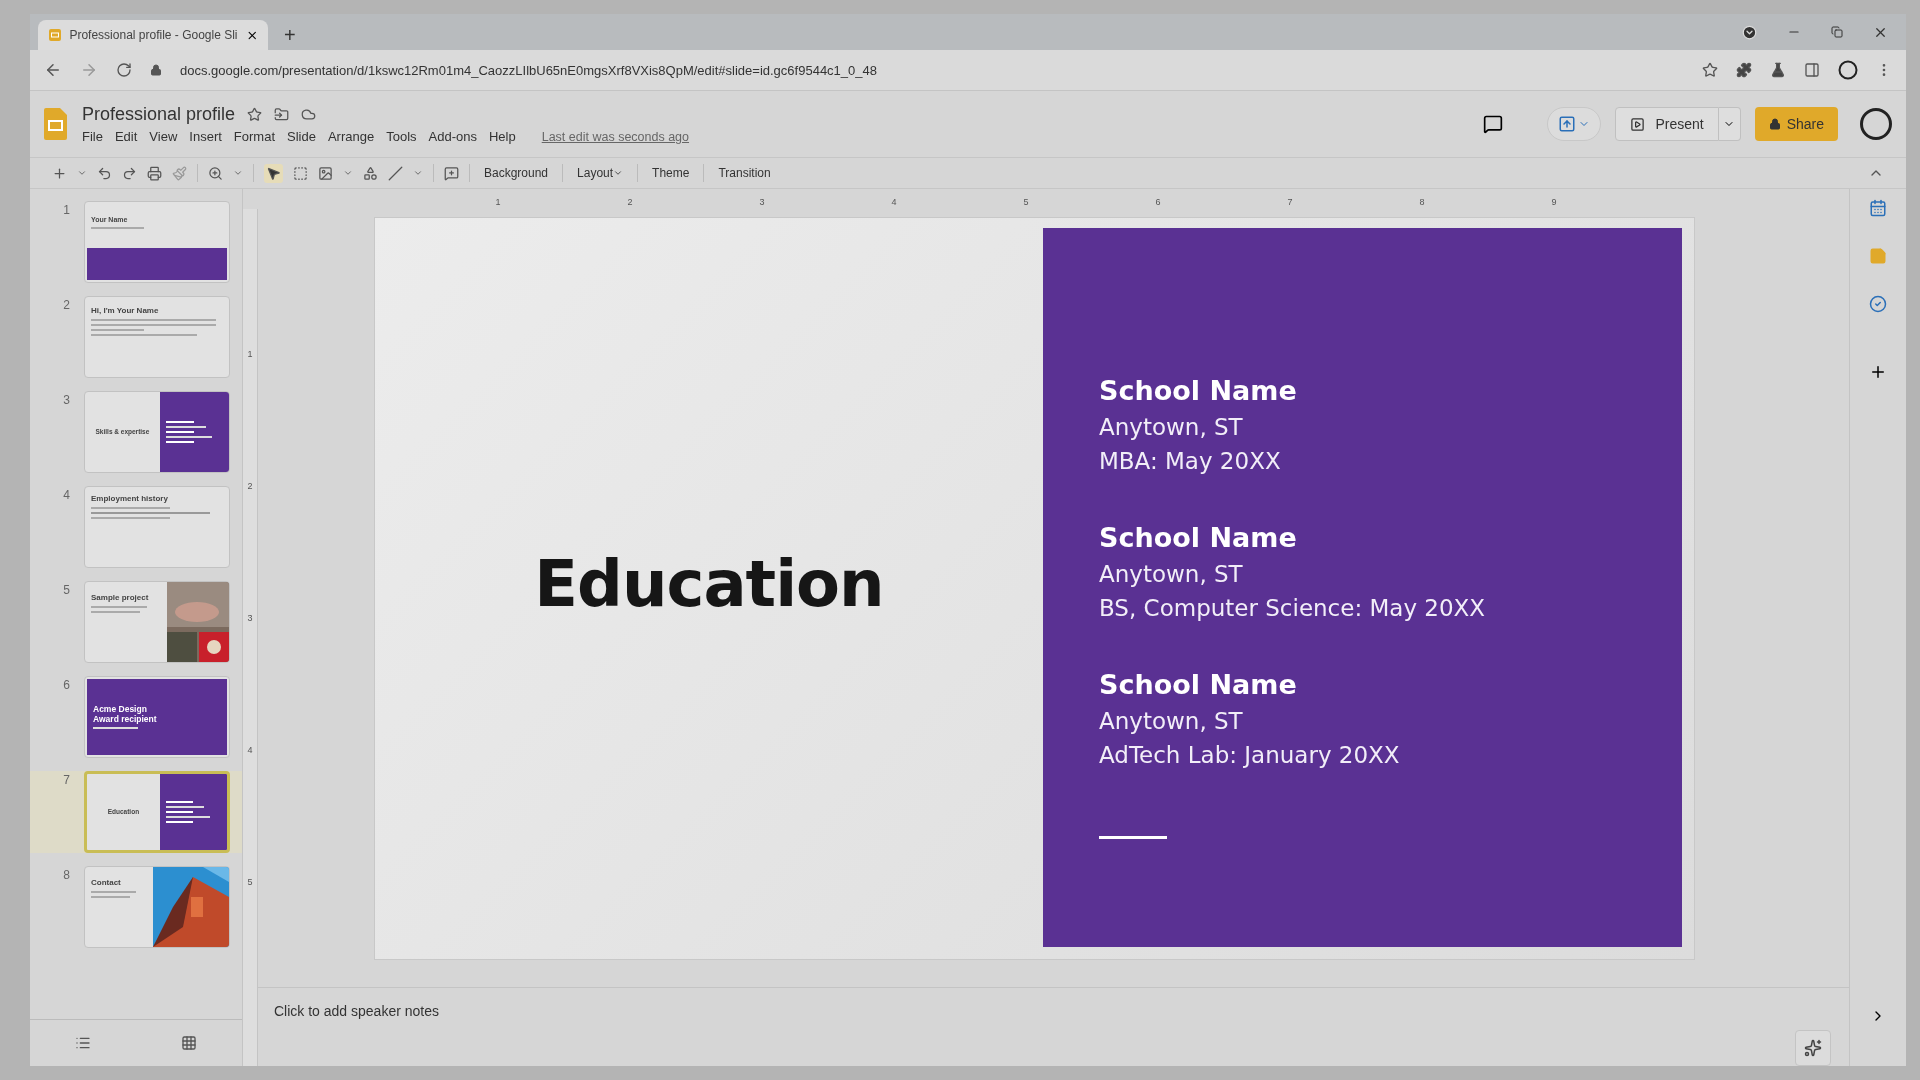 This screenshot has height=1080, width=1920. I want to click on accent-line, so click(1133, 838).